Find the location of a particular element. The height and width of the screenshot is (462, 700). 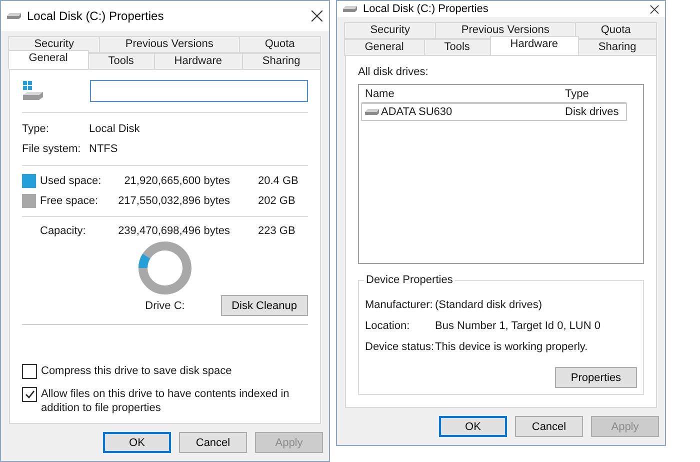

column-header: Name is located at coordinates (462, 94).